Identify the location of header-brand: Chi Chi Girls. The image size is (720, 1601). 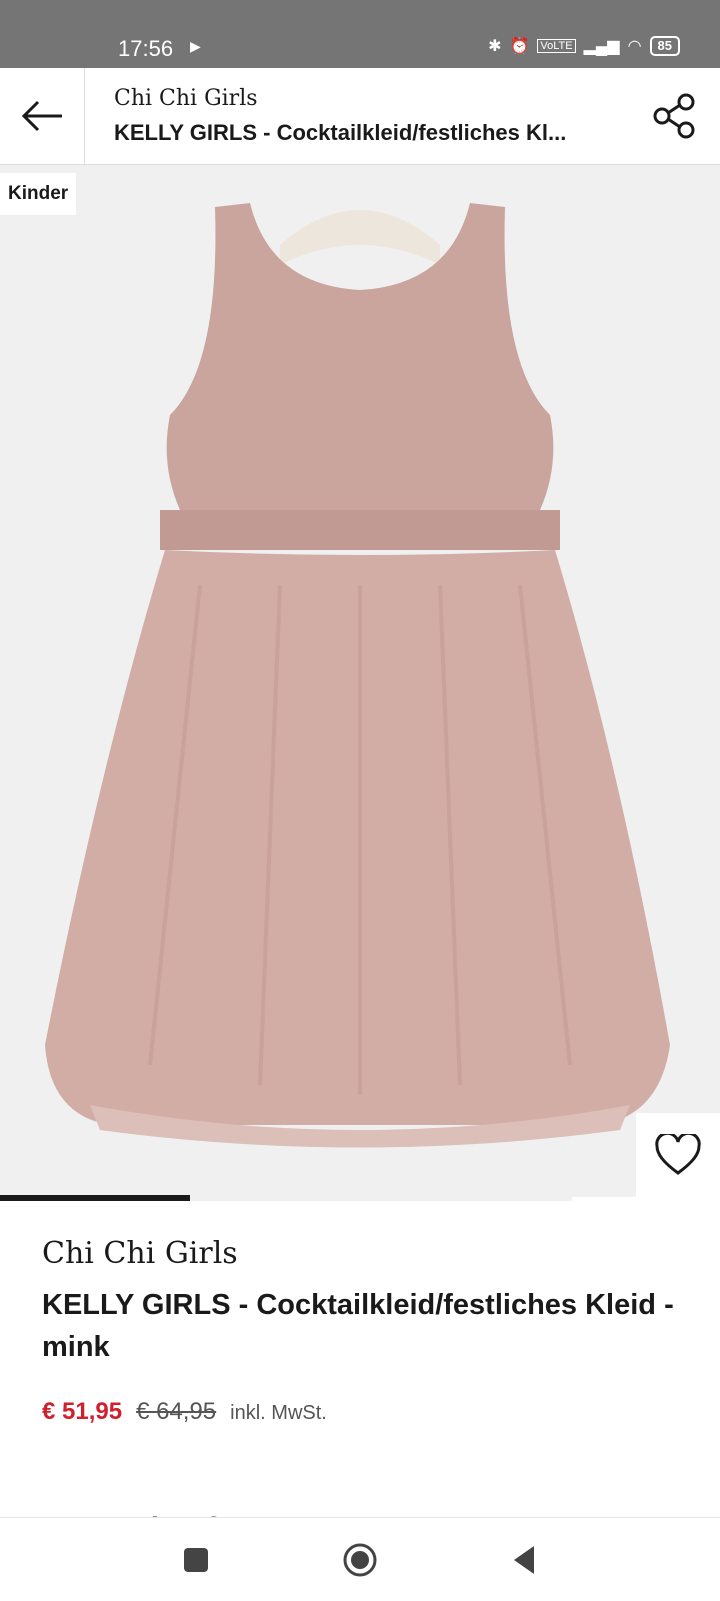
(186, 98).